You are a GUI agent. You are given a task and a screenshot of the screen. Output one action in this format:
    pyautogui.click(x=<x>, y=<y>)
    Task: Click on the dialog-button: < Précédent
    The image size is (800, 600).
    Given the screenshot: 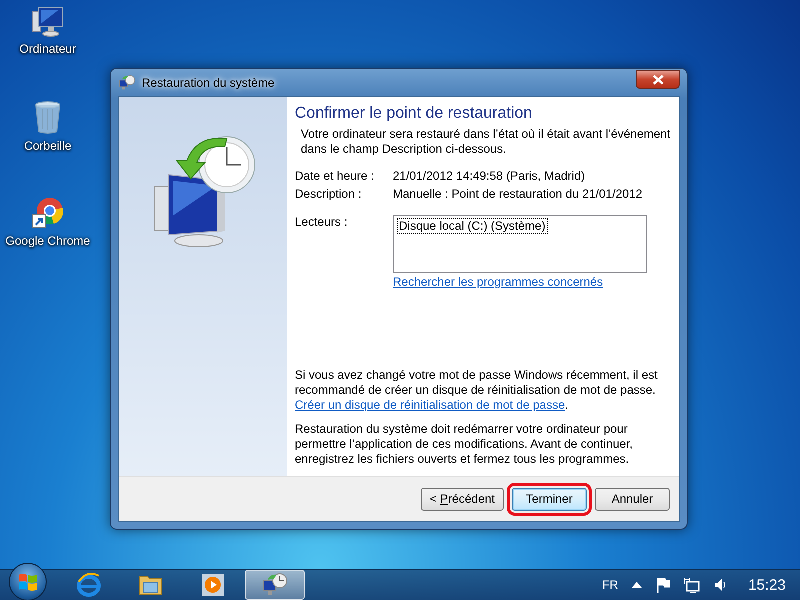 What is the action you would take?
    pyautogui.click(x=462, y=499)
    